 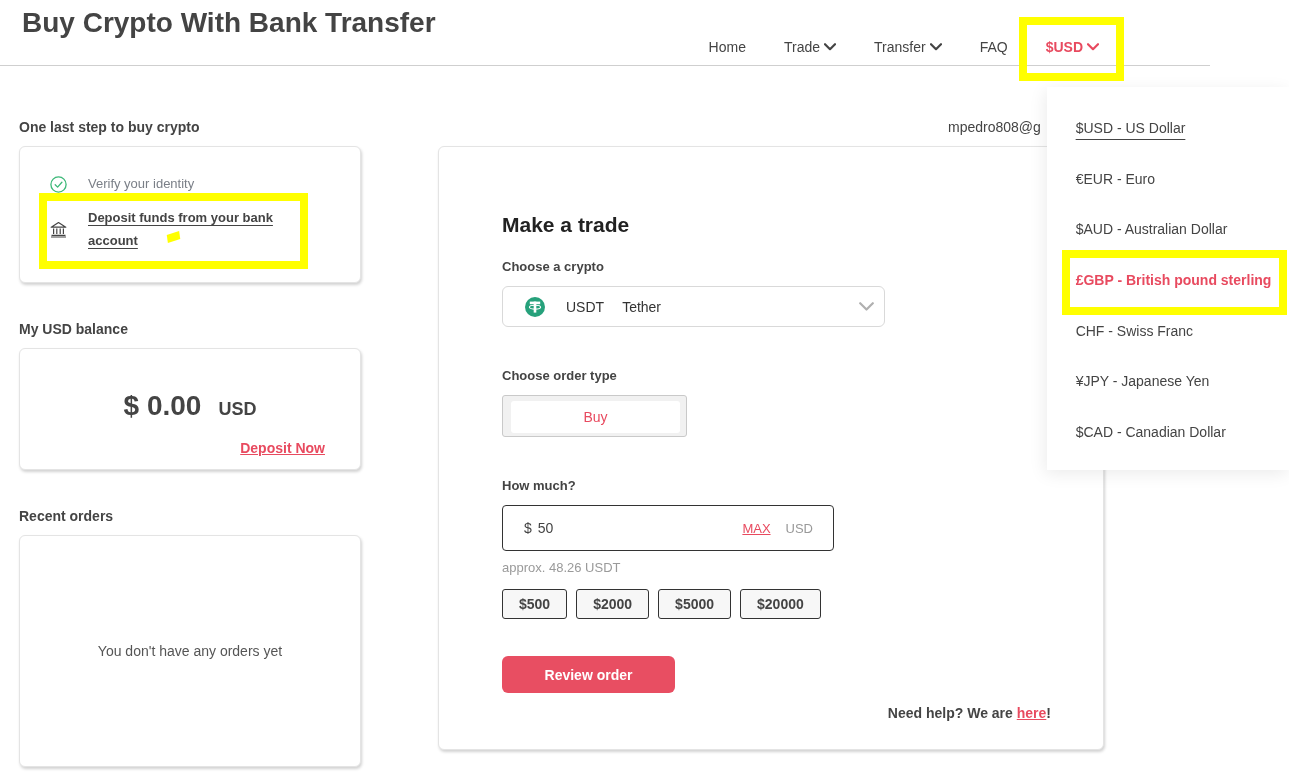 I want to click on nav-item: $USD, so click(x=1072, y=47).